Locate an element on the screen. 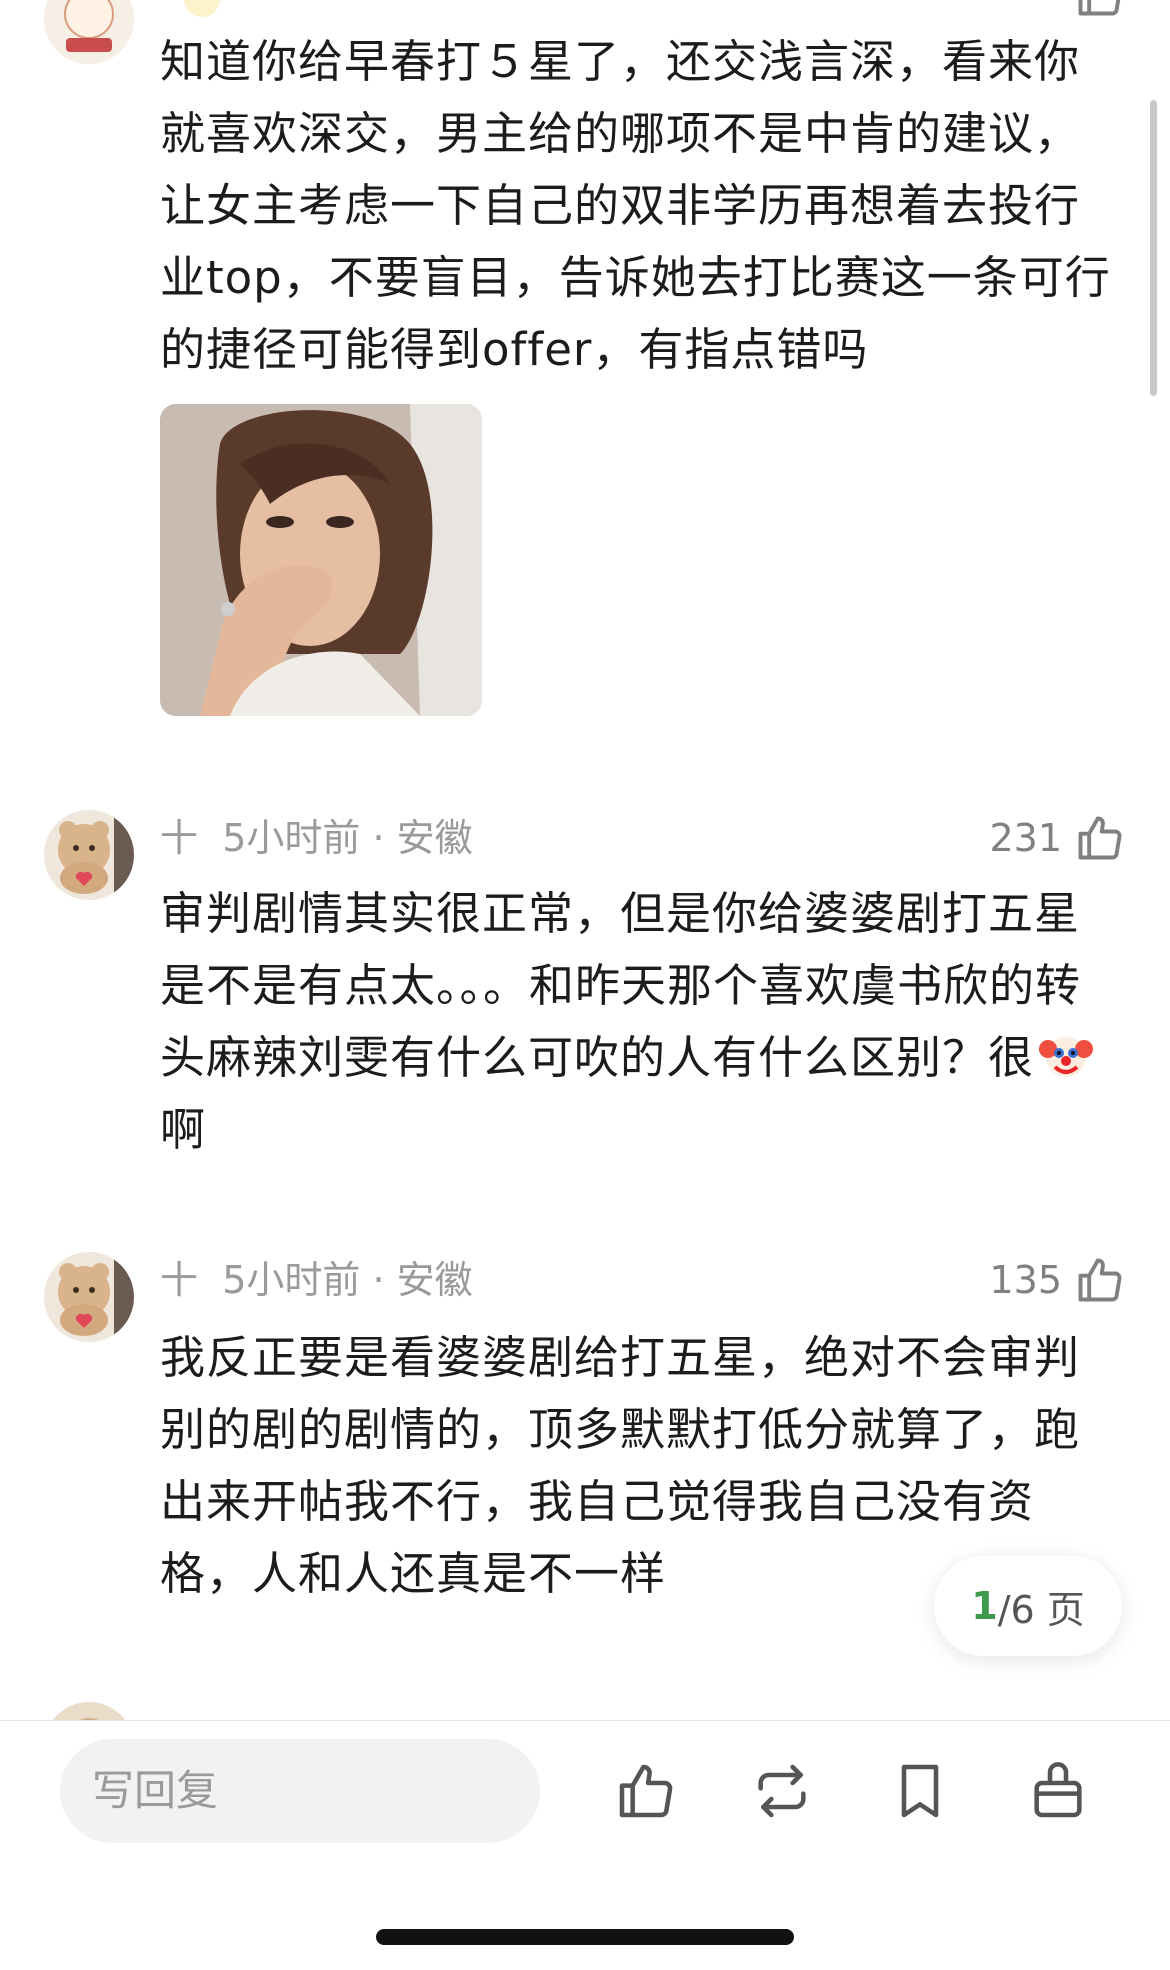 This screenshot has height=1970, width=1170. scroll-indicator is located at coordinates (1153, 248).